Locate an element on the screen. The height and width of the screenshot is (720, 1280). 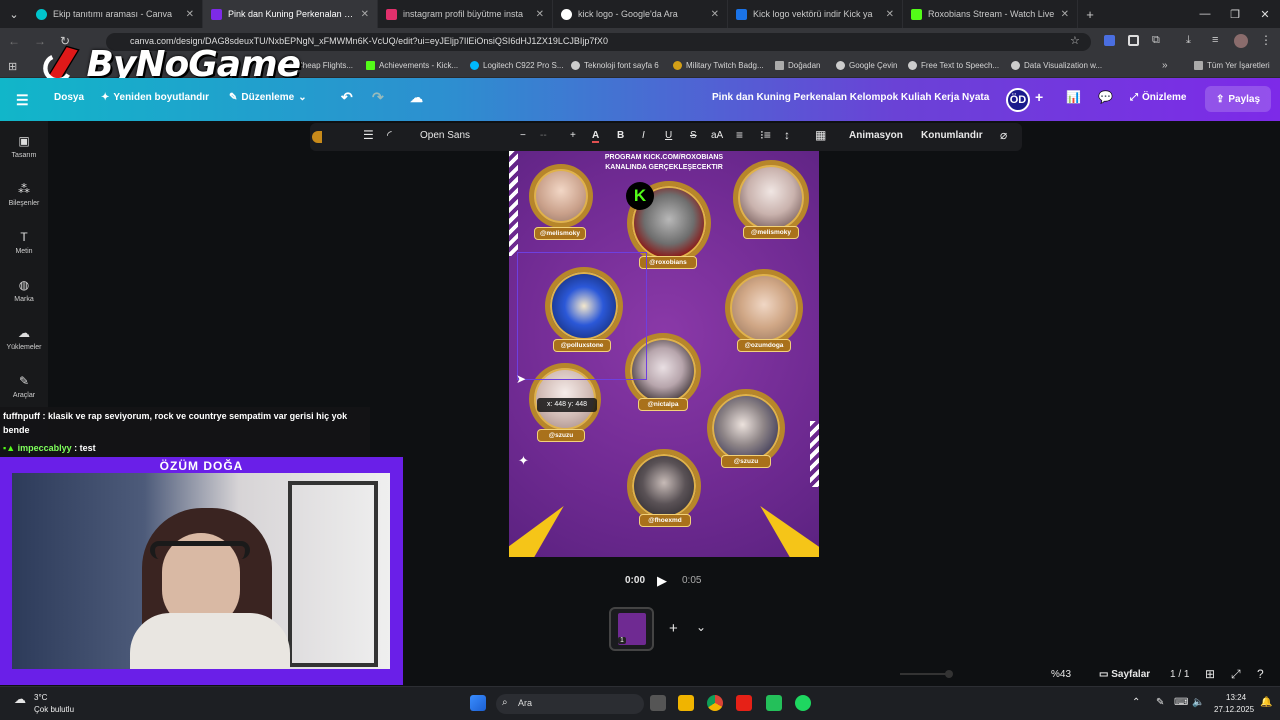
position-button: Konumlandır is located at coordinates (952, 135).